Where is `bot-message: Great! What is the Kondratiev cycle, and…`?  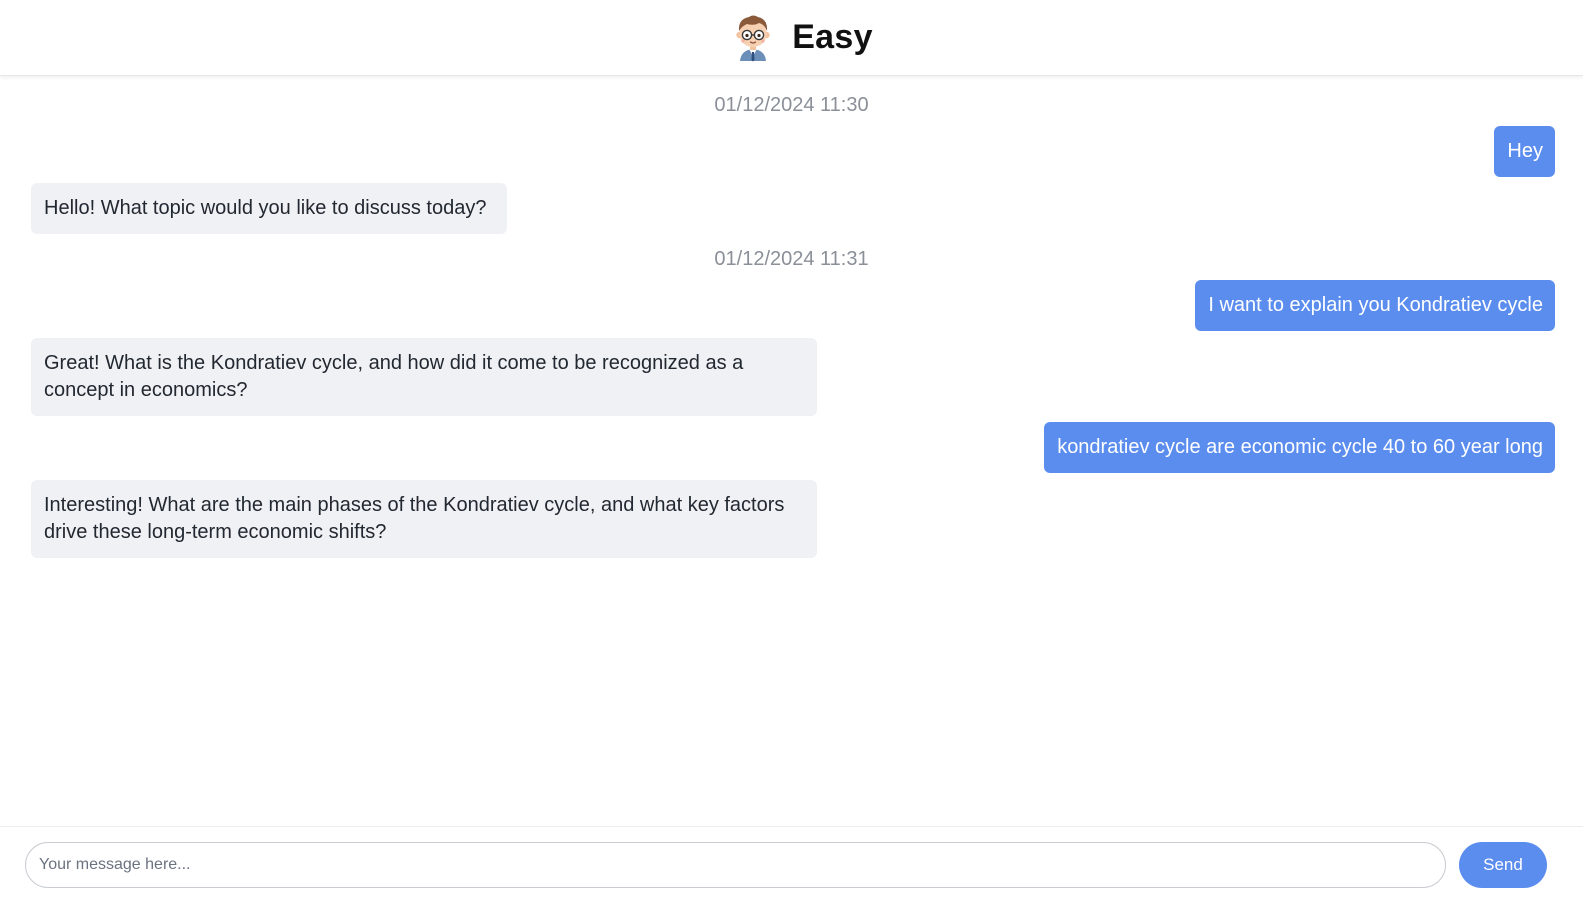
bot-message: Great! What is the Kondratiev cycle, and… is located at coordinates (424, 377).